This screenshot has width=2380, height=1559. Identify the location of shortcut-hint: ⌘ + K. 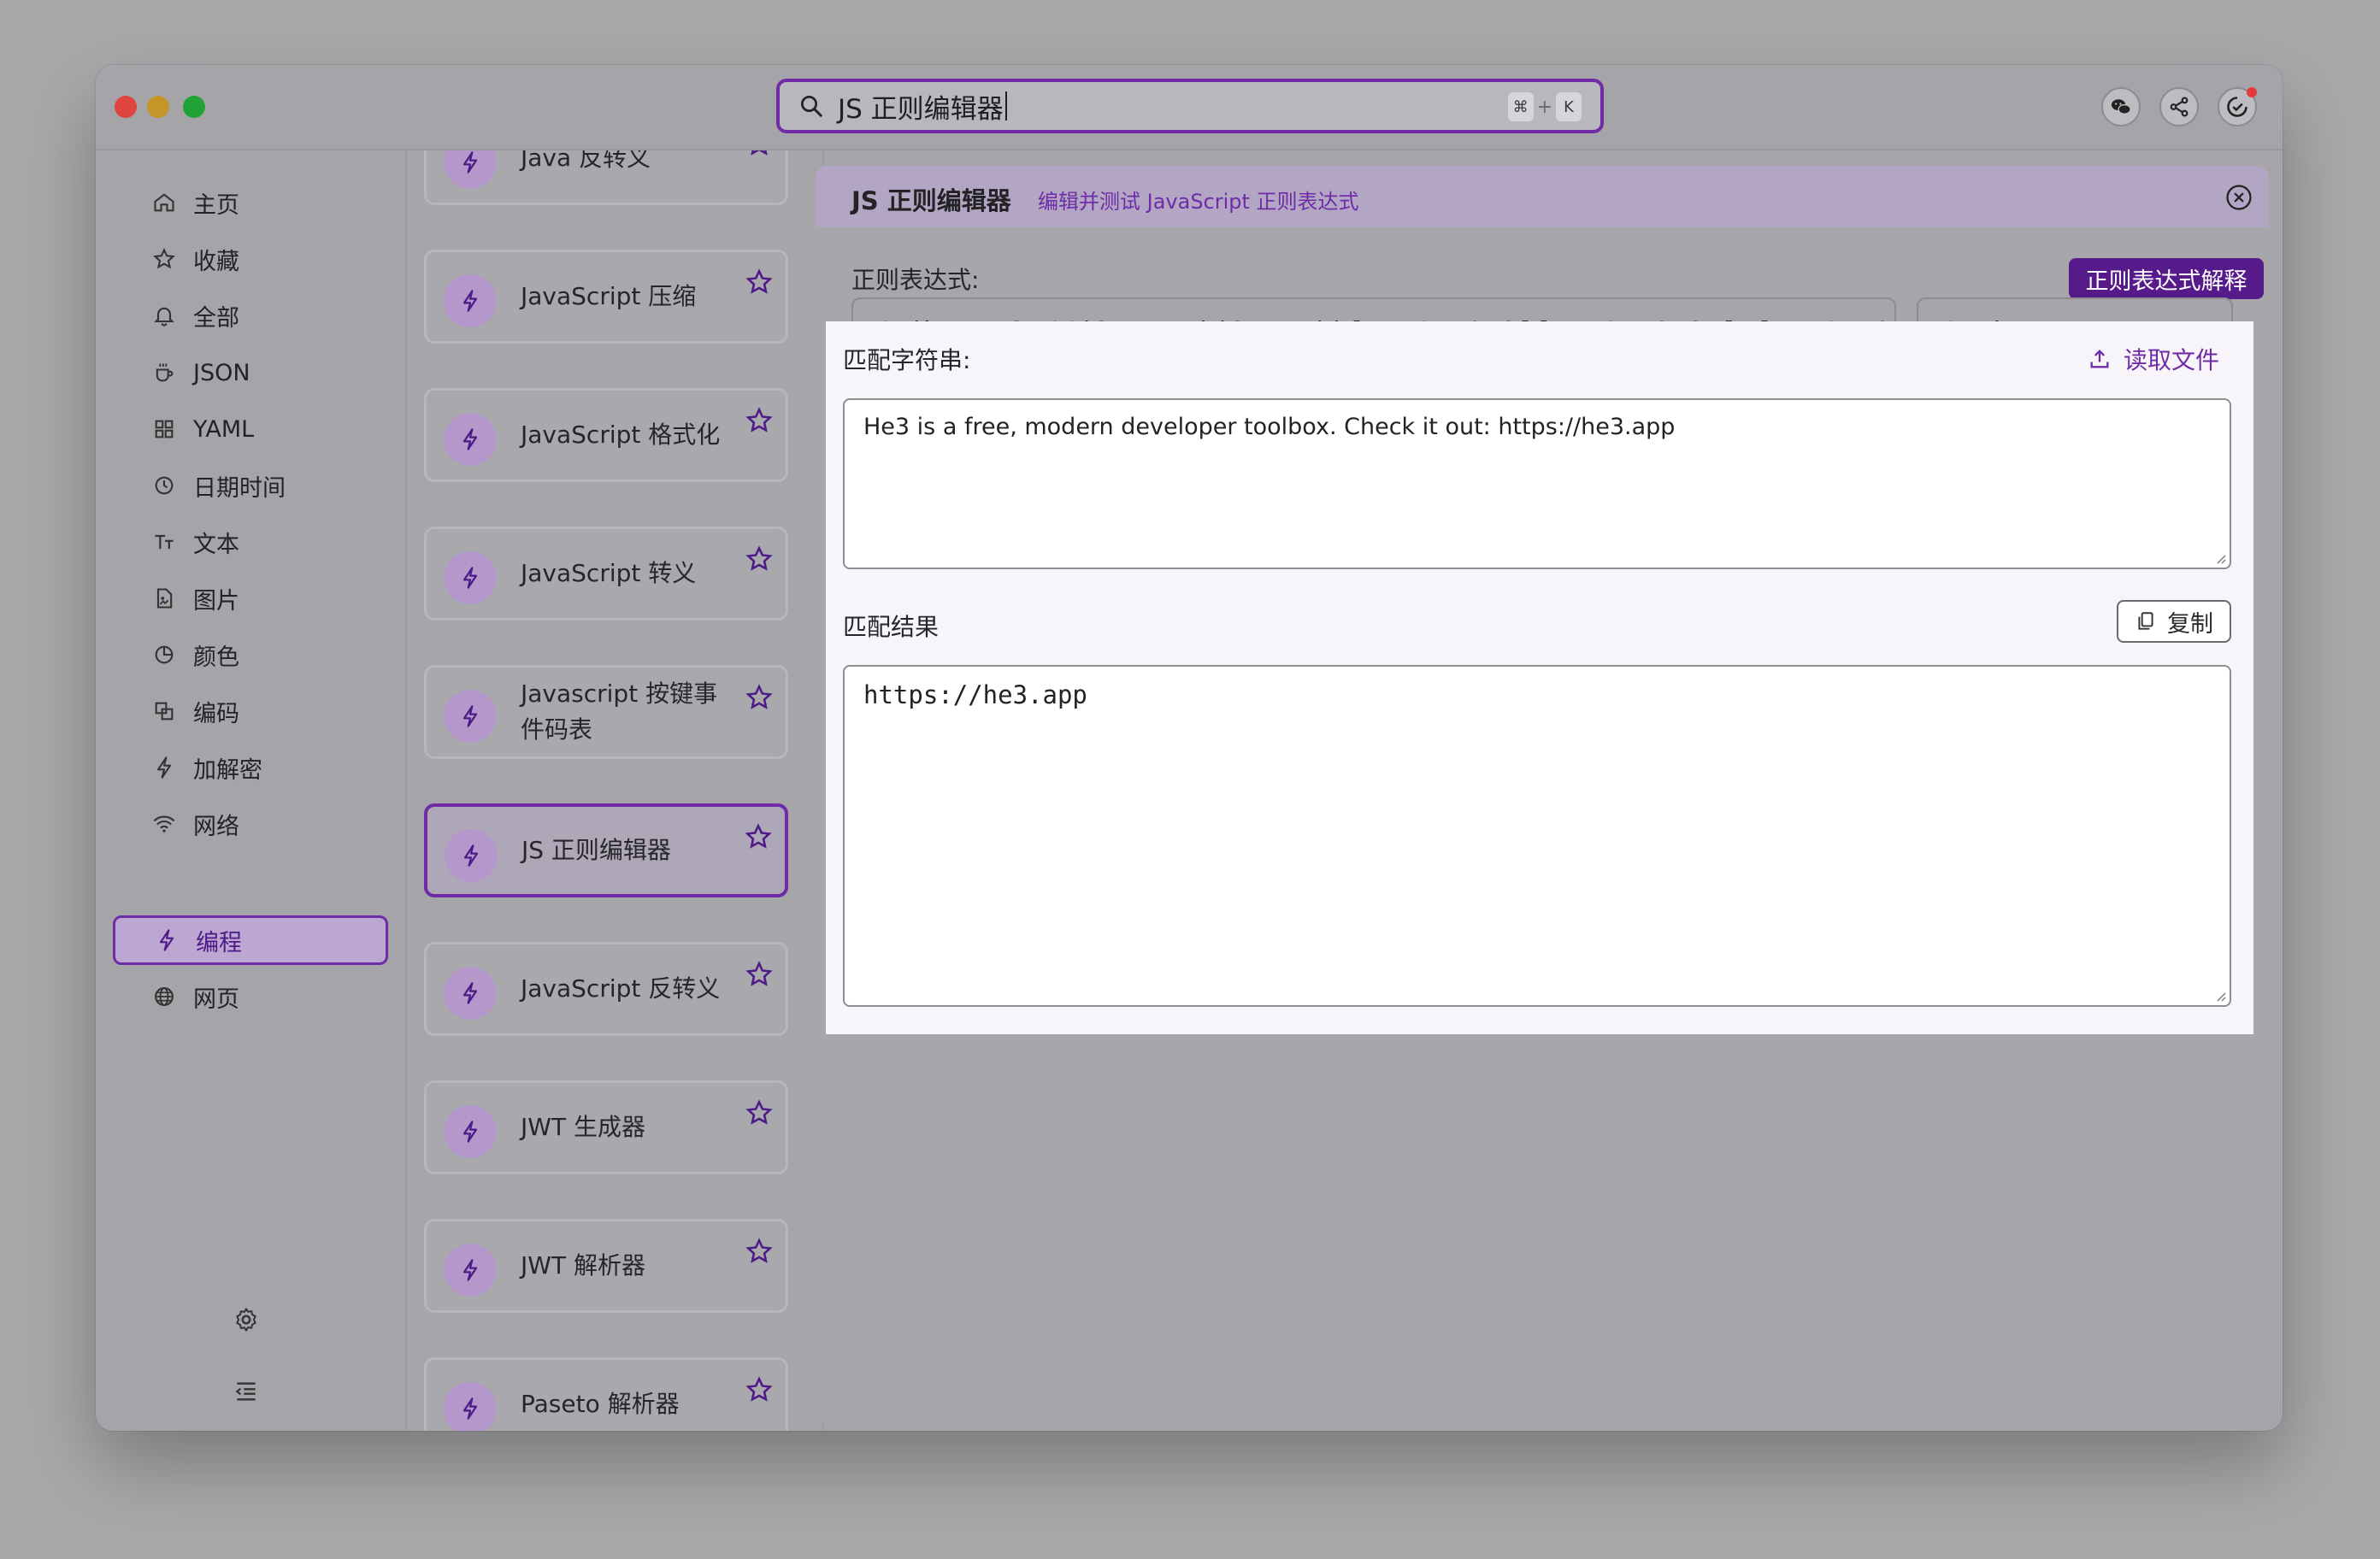
(1545, 106).